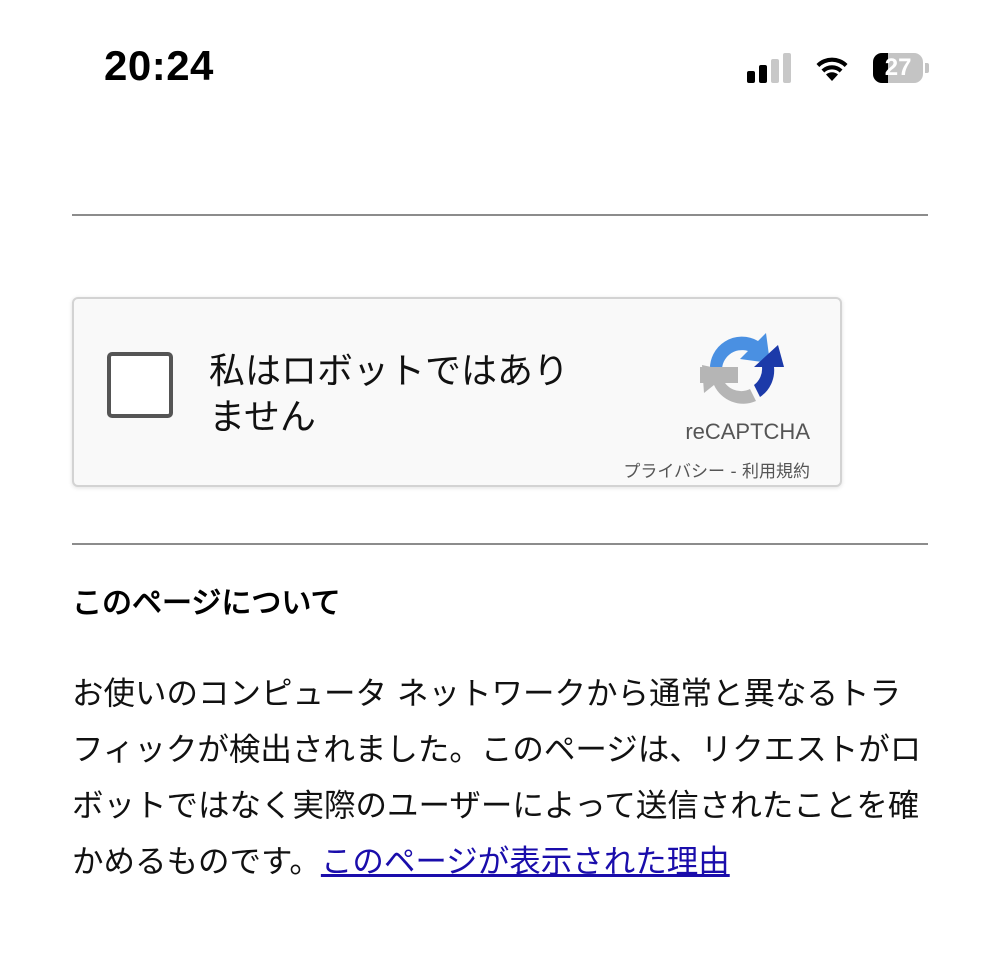 This screenshot has height=974, width=999. What do you see at coordinates (674, 472) in the screenshot?
I see `privacy-link: プライバシー` at bounding box center [674, 472].